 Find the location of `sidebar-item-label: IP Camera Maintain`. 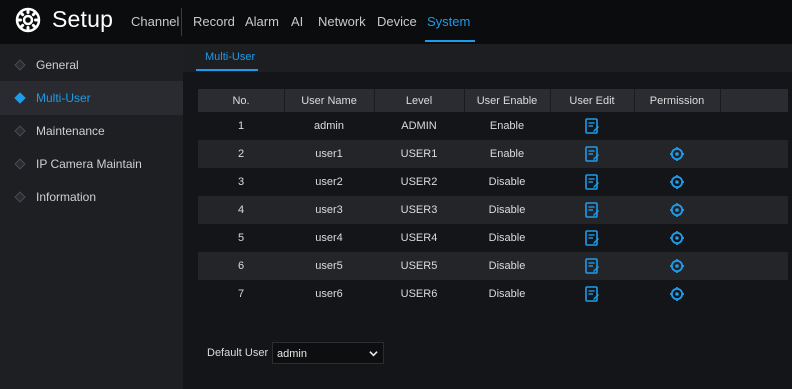

sidebar-item-label: IP Camera Maintain is located at coordinates (89, 164).